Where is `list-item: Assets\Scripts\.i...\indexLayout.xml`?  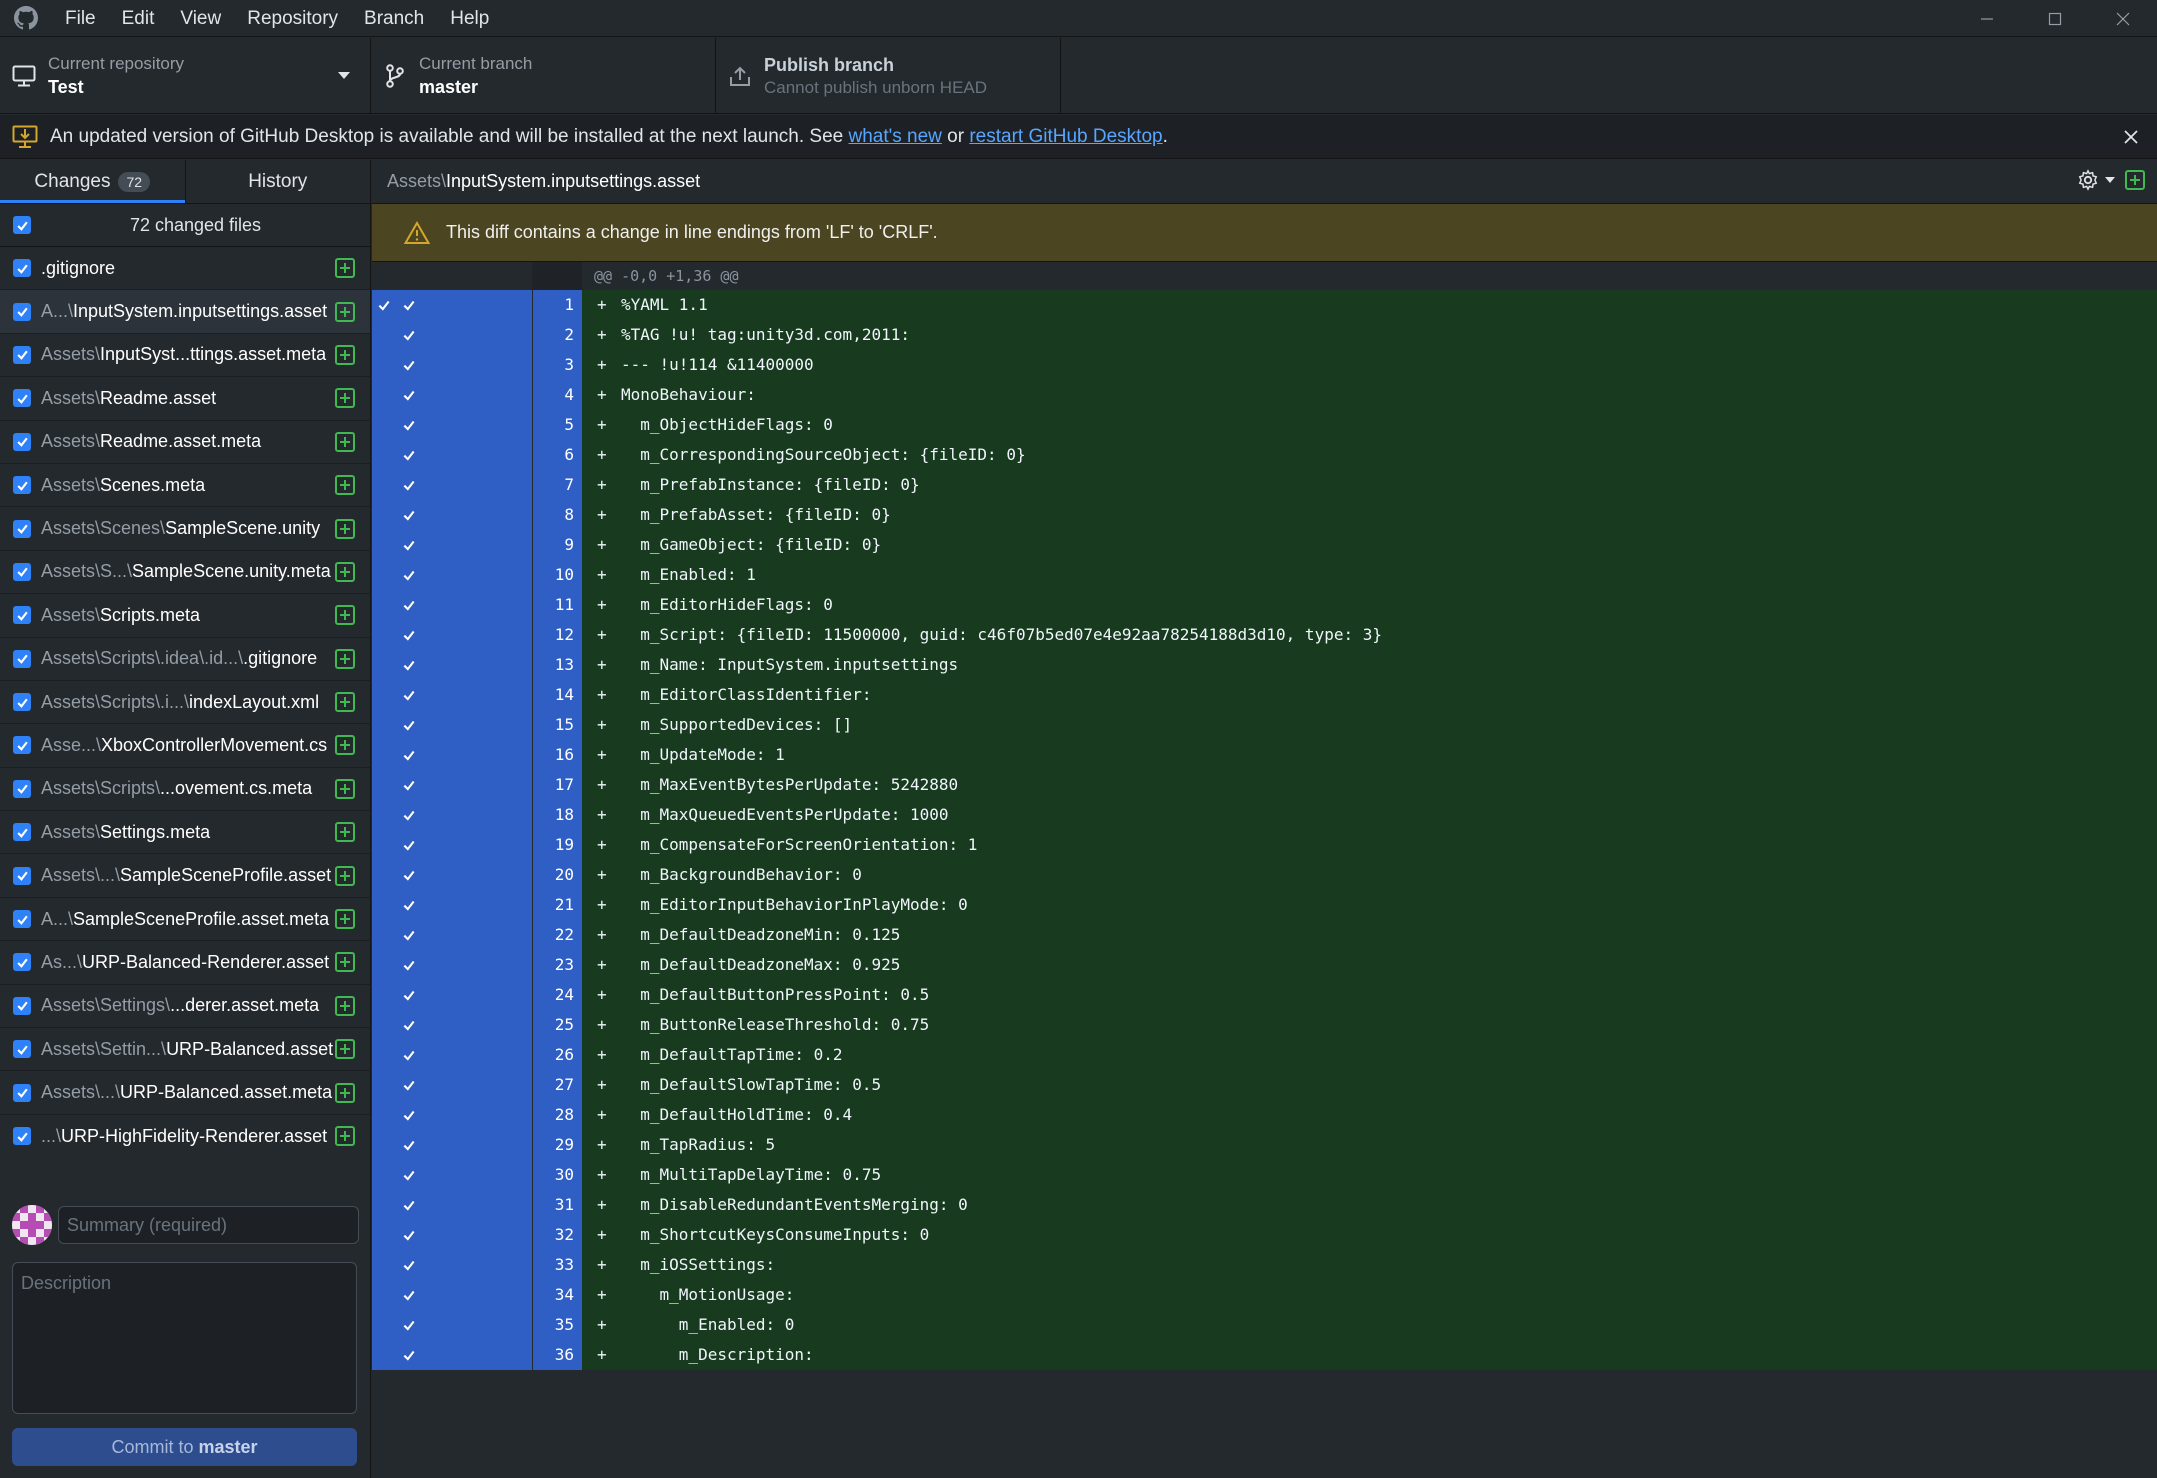
list-item: Assets\Scripts\.i...\indexLayout.xml is located at coordinates (185, 703).